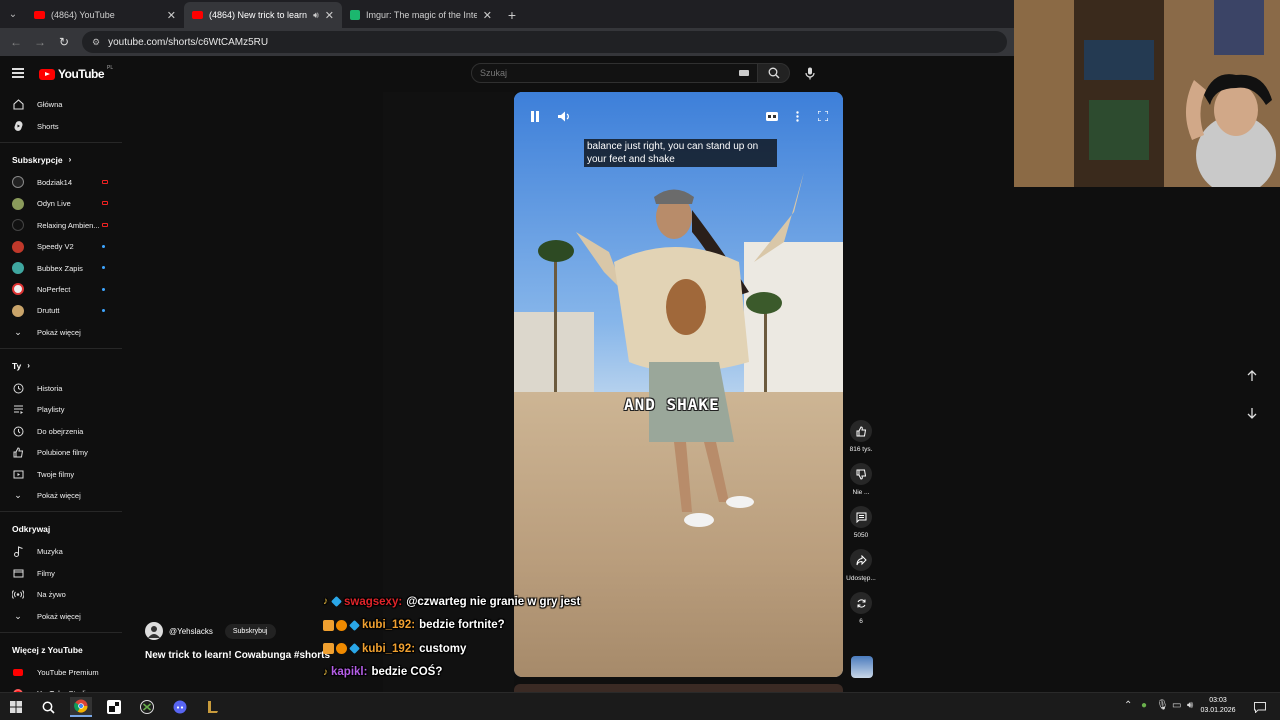 This screenshot has width=1280, height=720. Describe the element at coordinates (61, 160) in the screenshot. I see `subscriptions-header: Subskrypcje ›` at that location.